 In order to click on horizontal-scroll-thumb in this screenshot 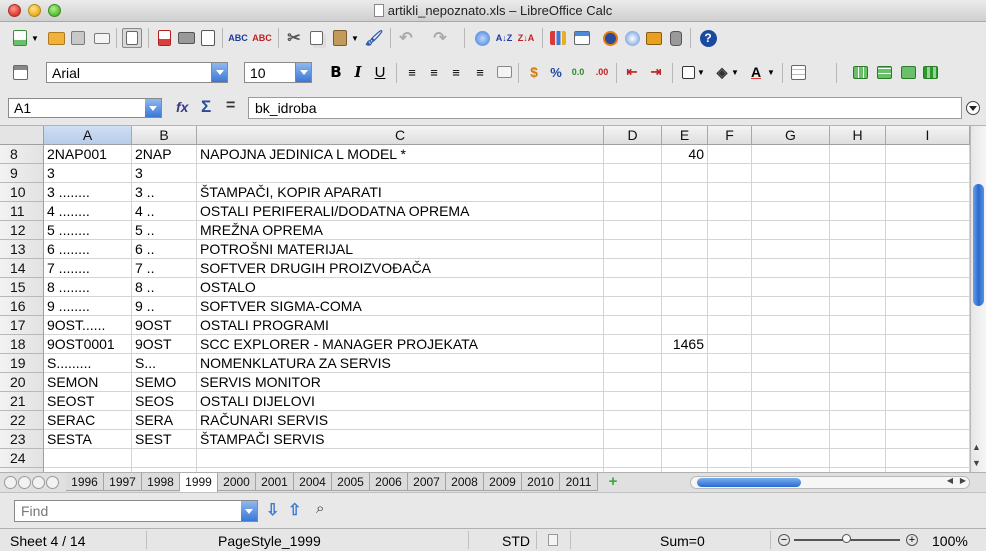, I will do `click(749, 482)`.